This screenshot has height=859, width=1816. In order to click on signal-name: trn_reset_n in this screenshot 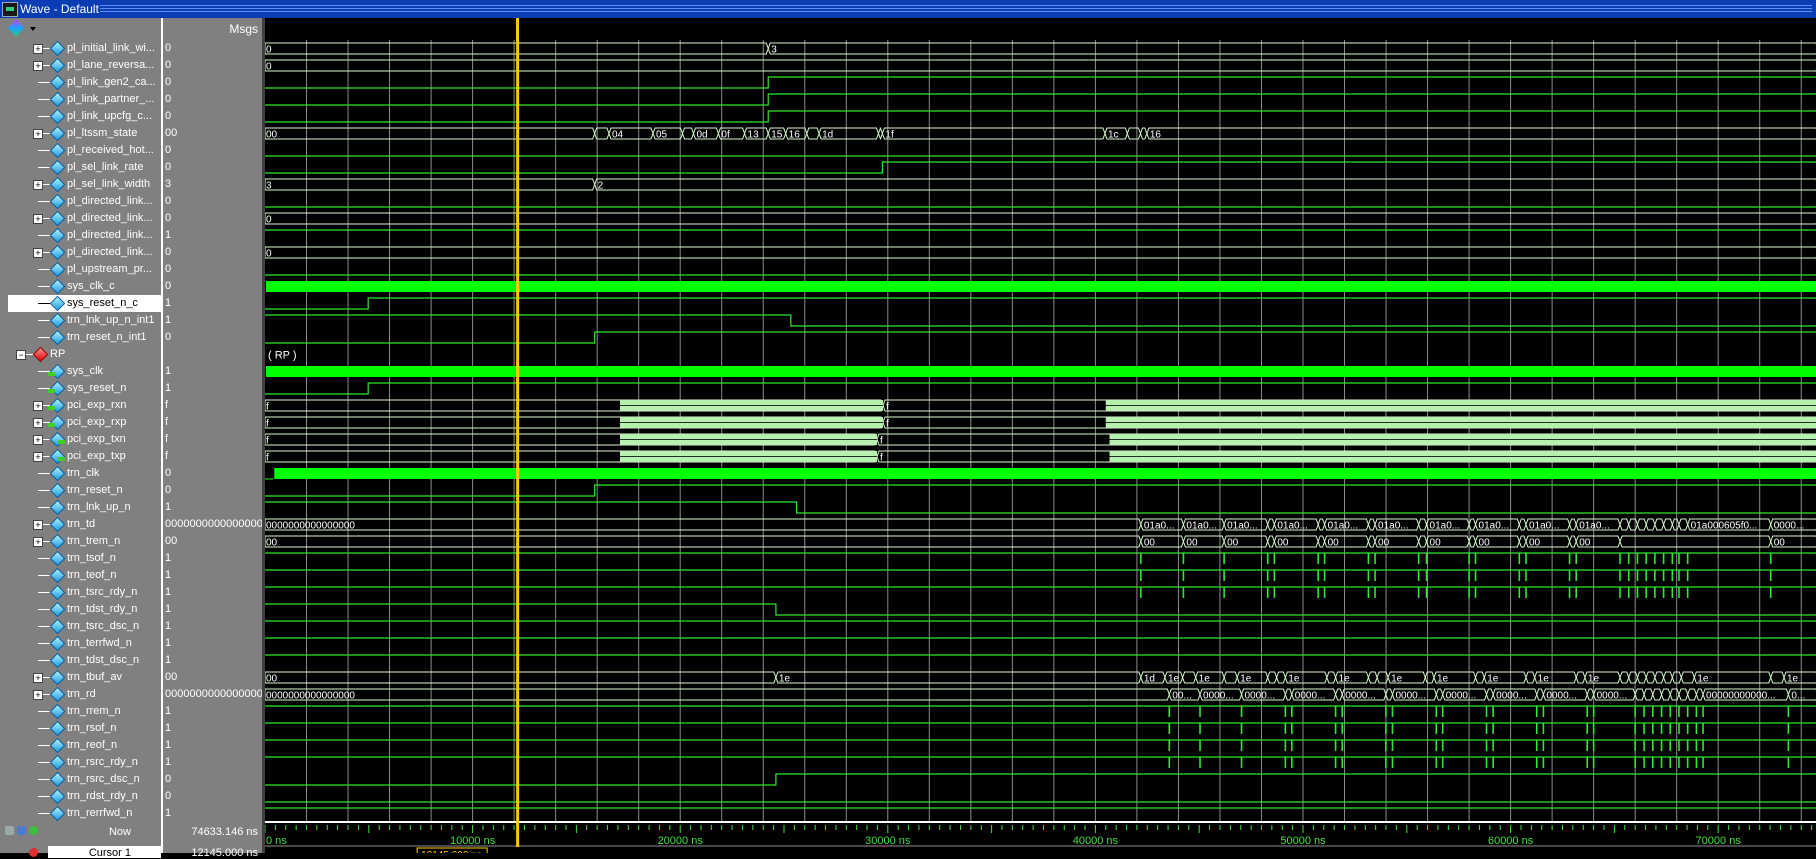, I will do `click(95, 490)`.